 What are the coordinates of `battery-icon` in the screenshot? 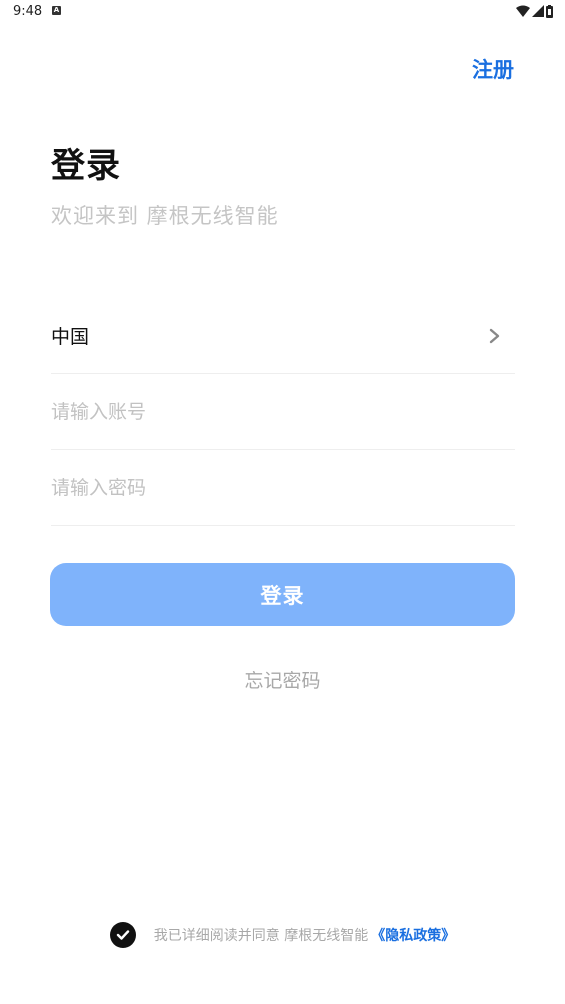 It's located at (549, 11).